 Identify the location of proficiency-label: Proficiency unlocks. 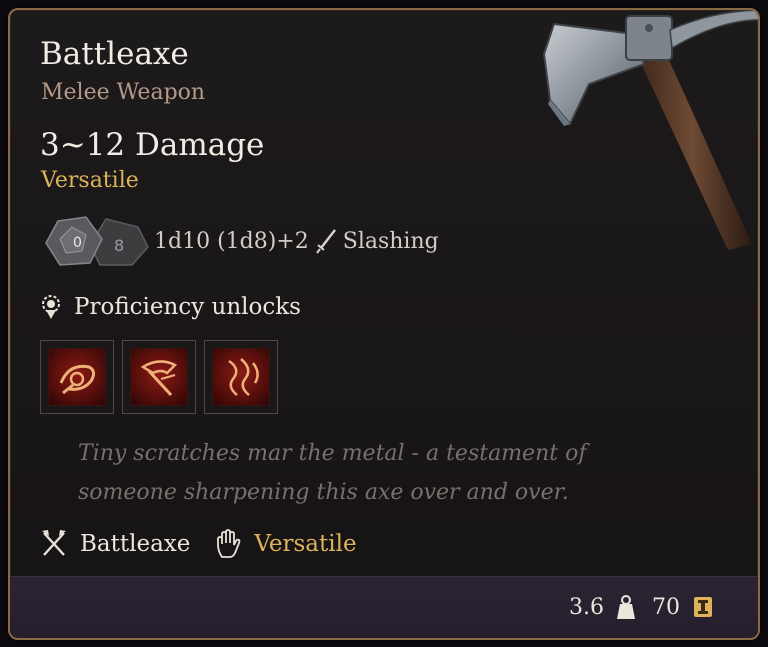
(187, 307).